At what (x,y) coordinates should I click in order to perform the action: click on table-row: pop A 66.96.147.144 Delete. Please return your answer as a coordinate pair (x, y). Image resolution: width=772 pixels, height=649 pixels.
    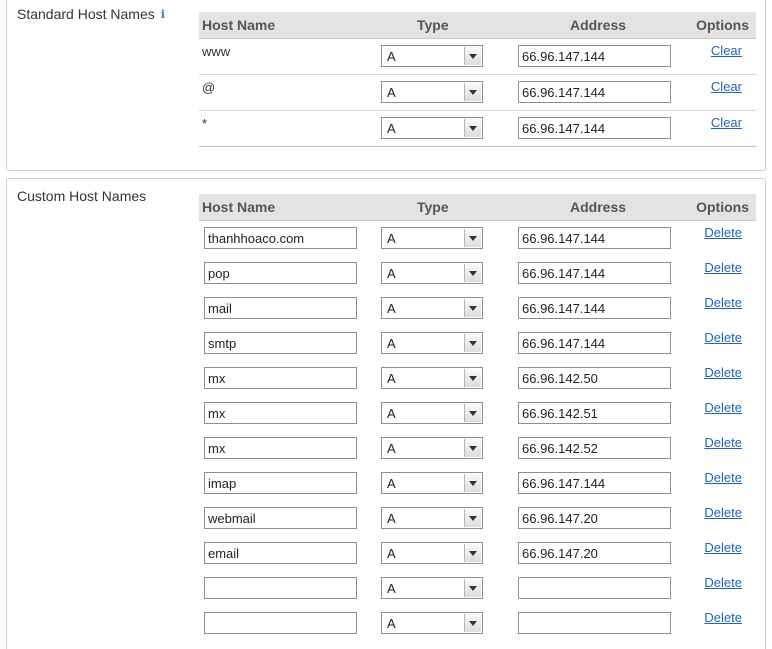
    Looking at the image, I should click on (477, 273).